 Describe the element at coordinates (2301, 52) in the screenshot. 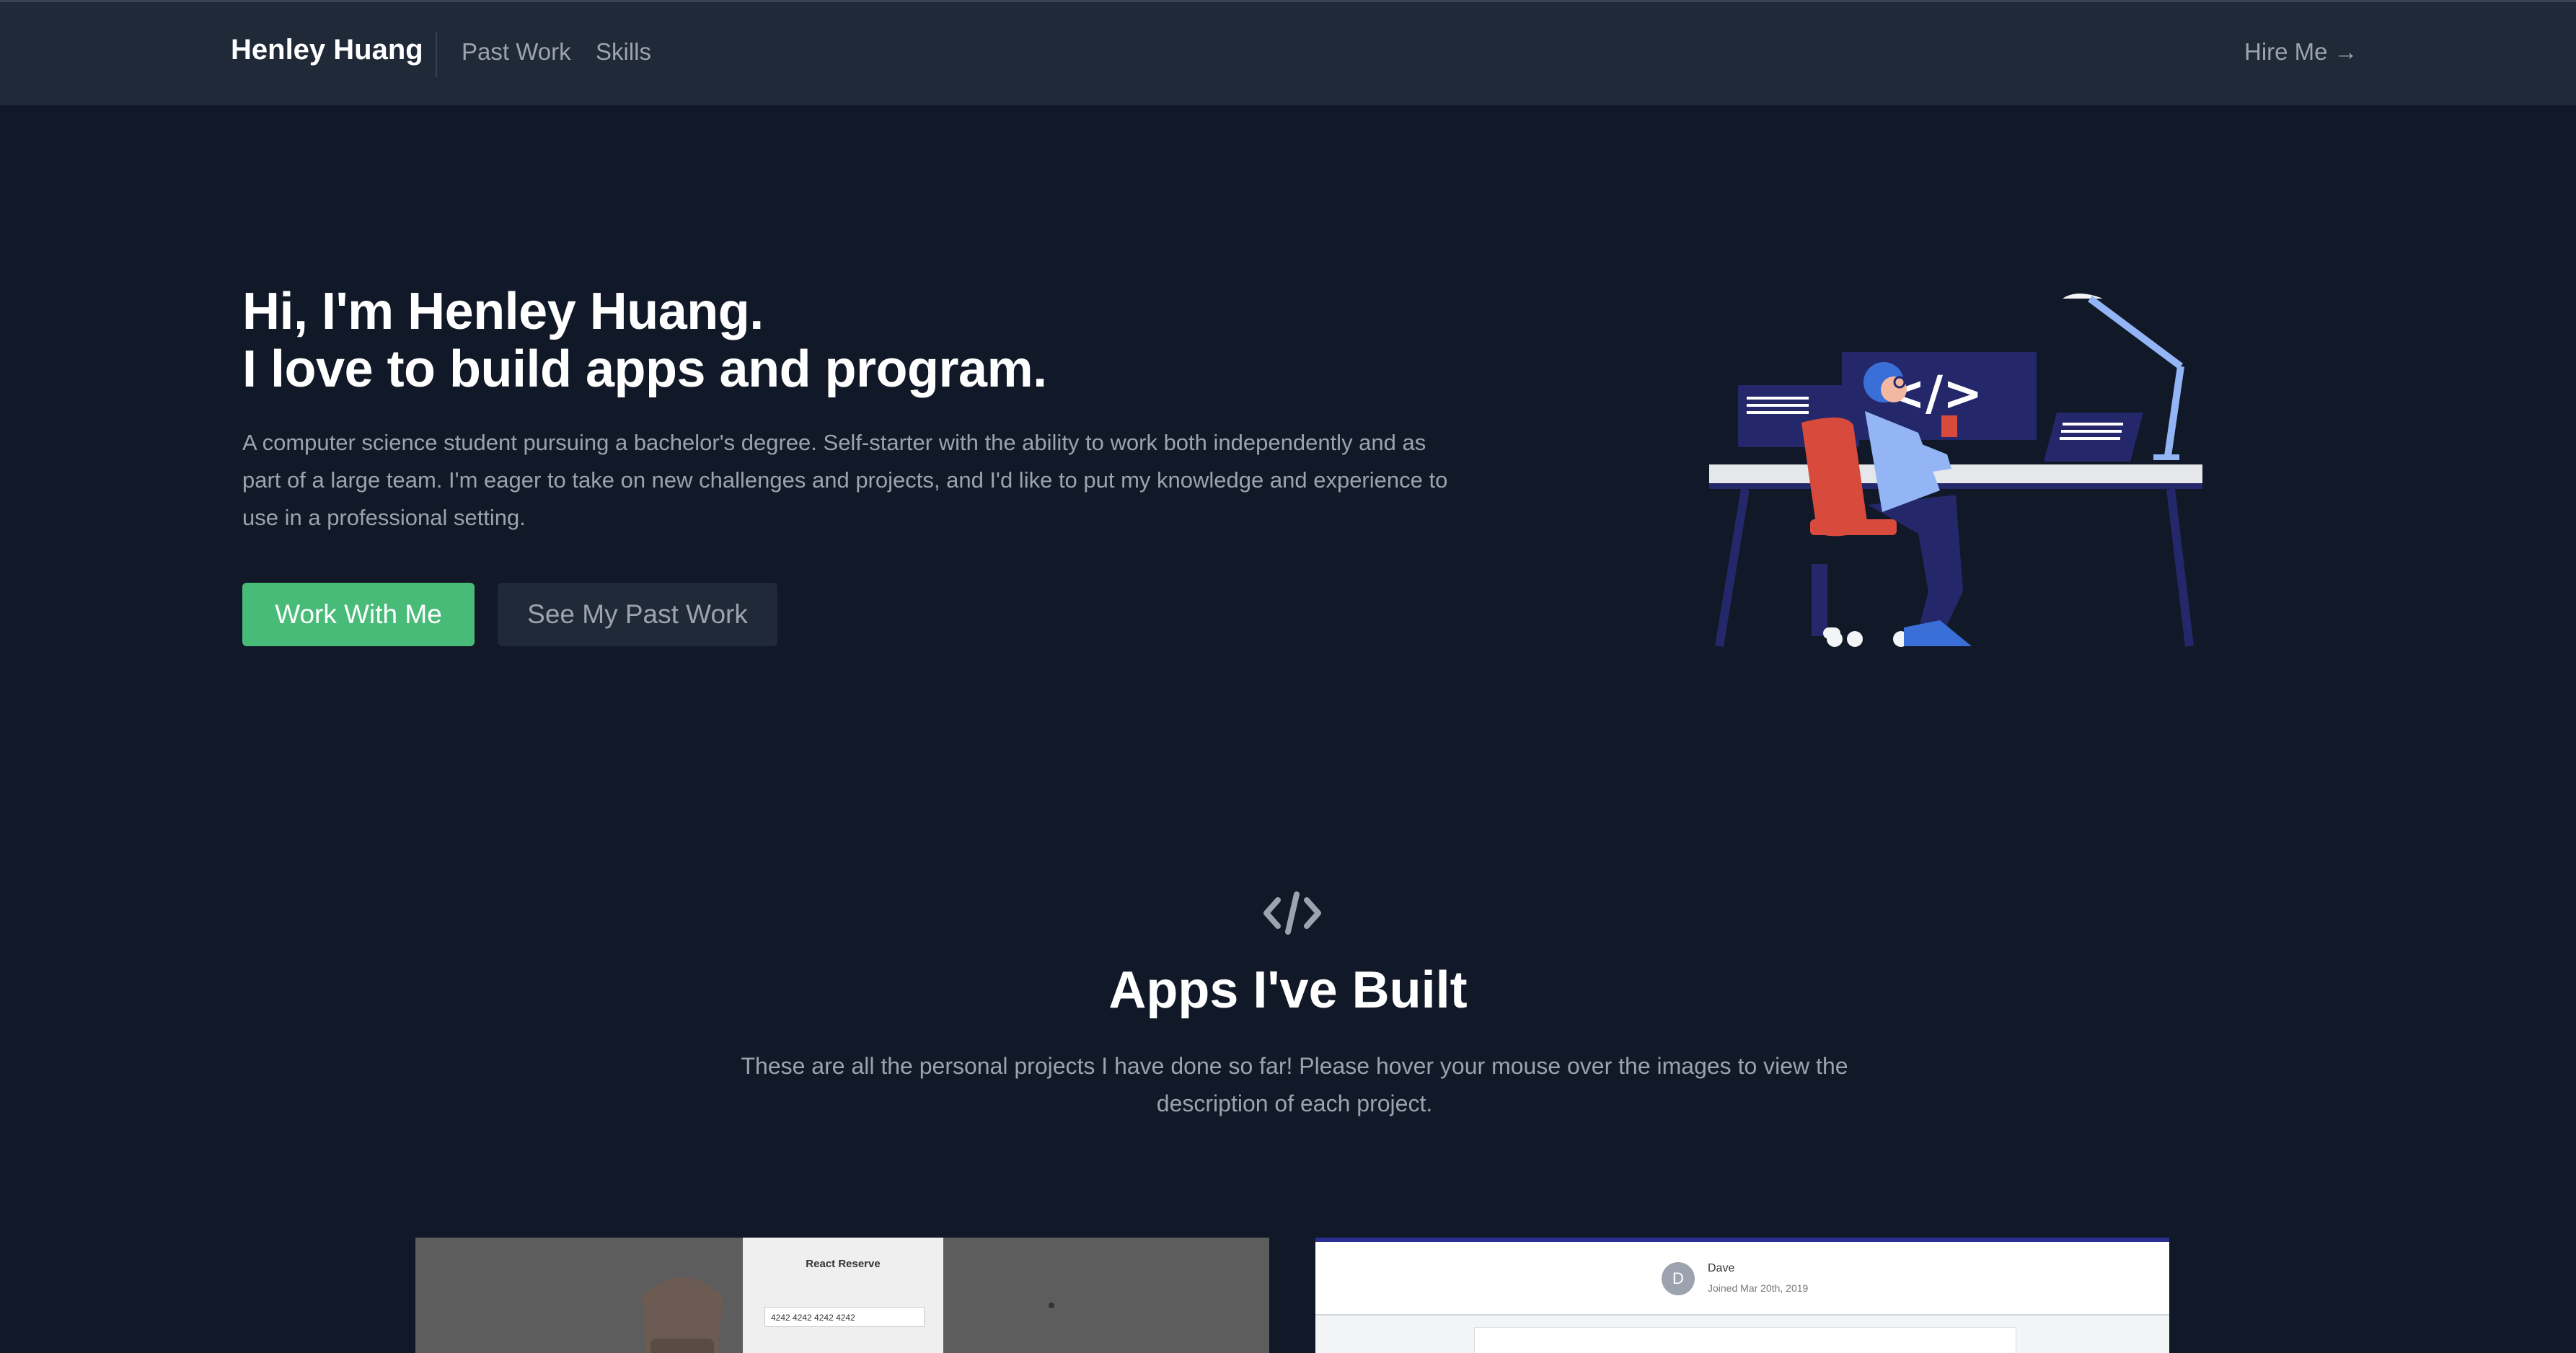

I see `hire-me-link: Hire Me →` at that location.